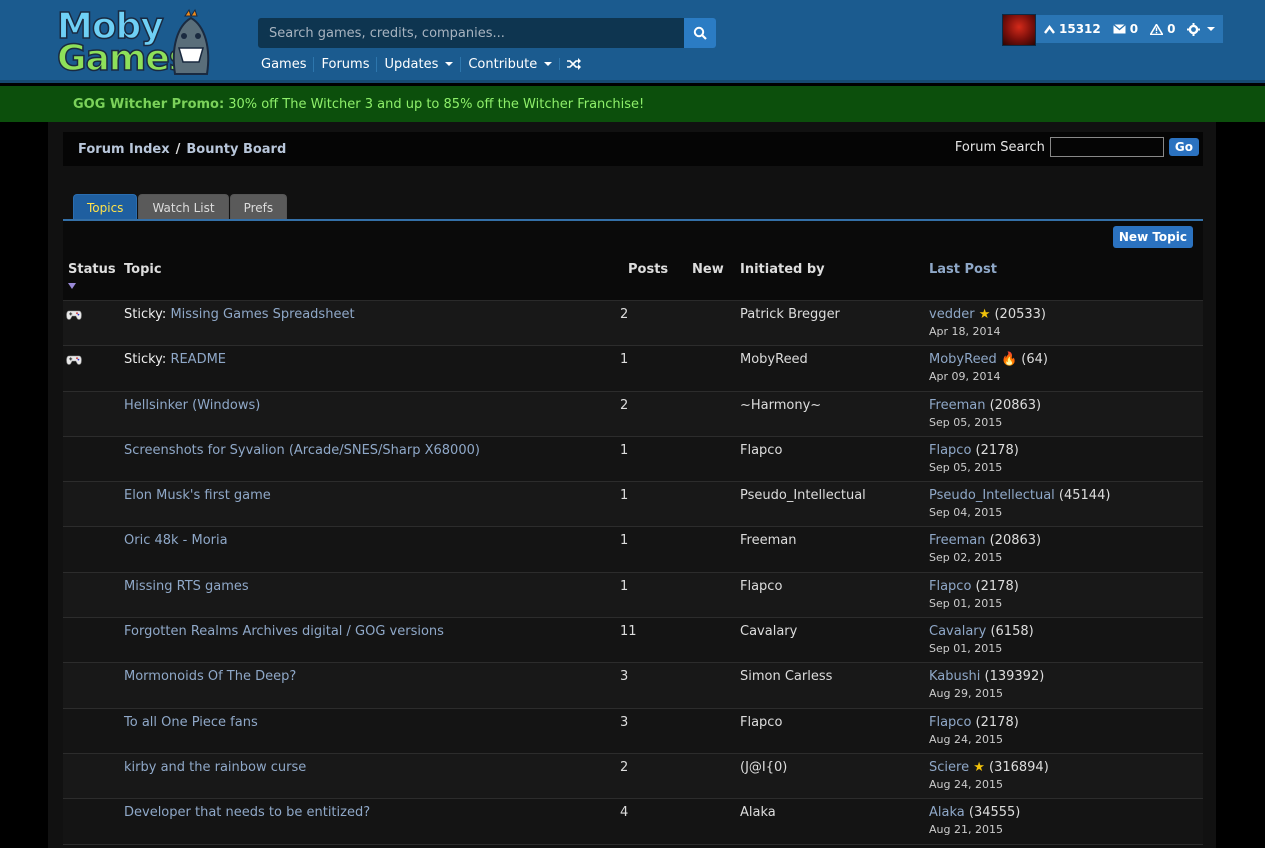 This screenshot has width=1265, height=848. I want to click on mobygames-logo: Moby Games, so click(135, 42).